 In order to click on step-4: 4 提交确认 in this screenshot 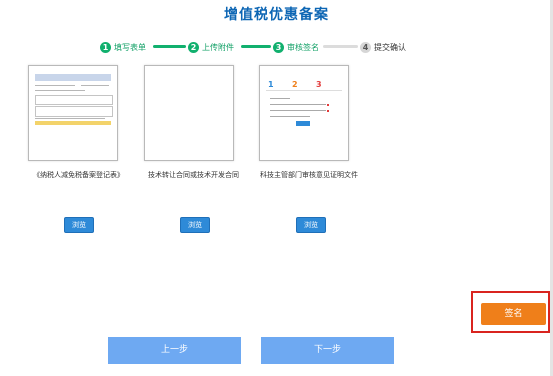, I will do `click(383, 47)`.